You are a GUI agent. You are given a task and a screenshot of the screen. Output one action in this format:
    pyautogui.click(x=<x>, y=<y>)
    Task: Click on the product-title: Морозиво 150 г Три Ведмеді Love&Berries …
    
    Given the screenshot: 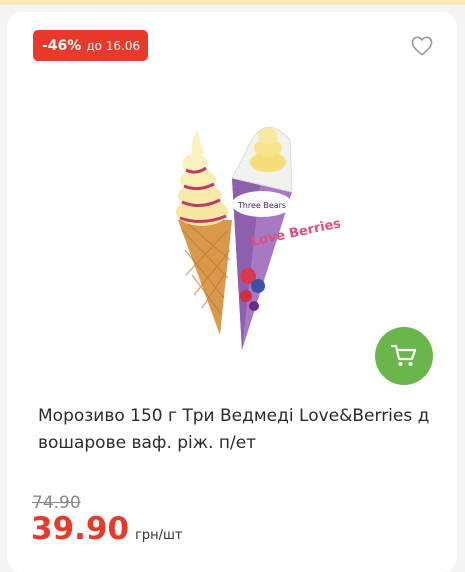 What is the action you would take?
    pyautogui.click(x=235, y=430)
    